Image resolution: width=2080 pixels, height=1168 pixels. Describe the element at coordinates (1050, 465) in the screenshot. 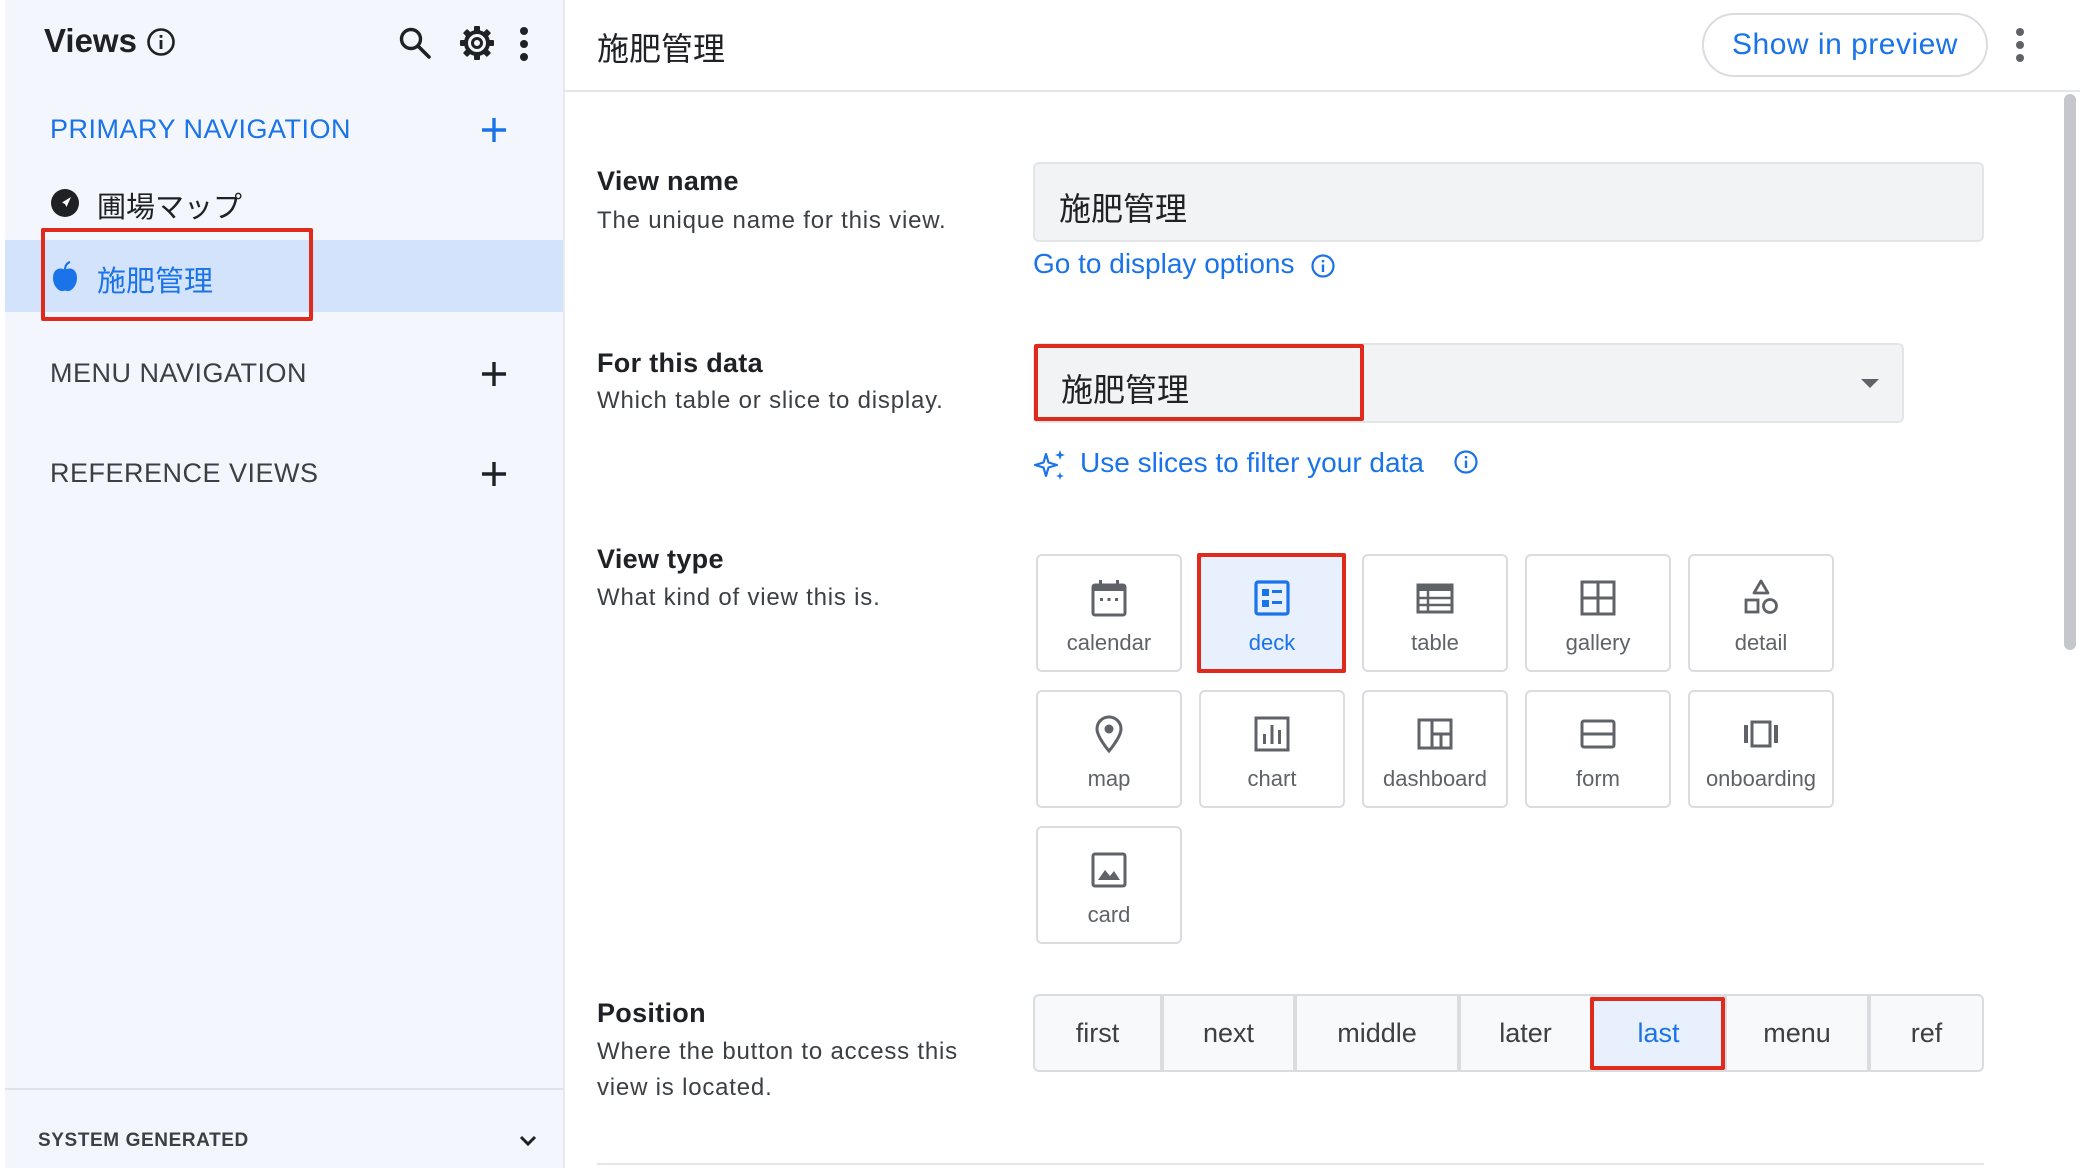

I see `sparkle-icon` at that location.